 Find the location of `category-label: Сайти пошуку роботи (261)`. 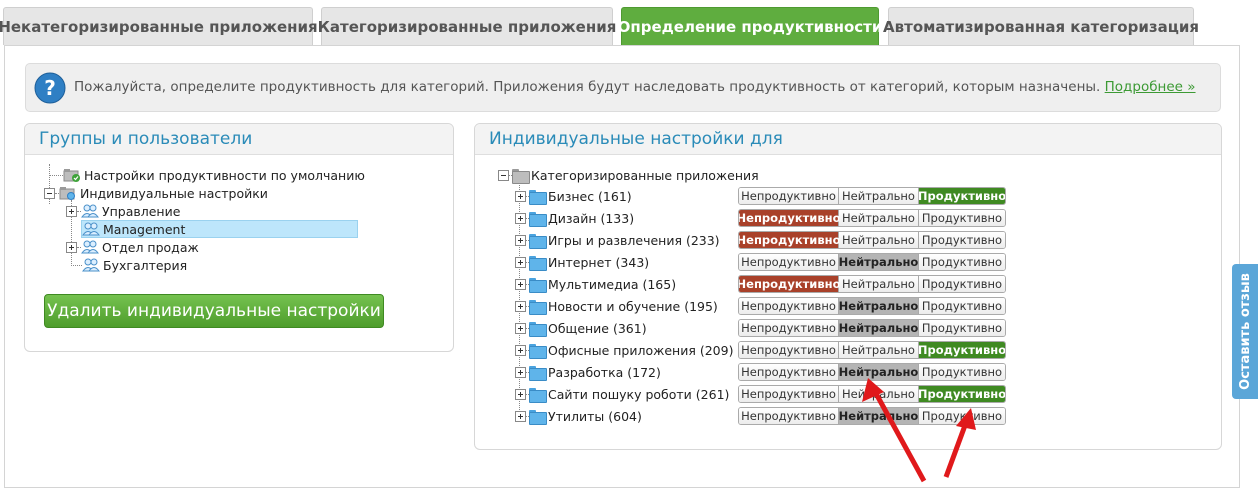

category-label: Сайти пошуку роботи (261) is located at coordinates (639, 394).